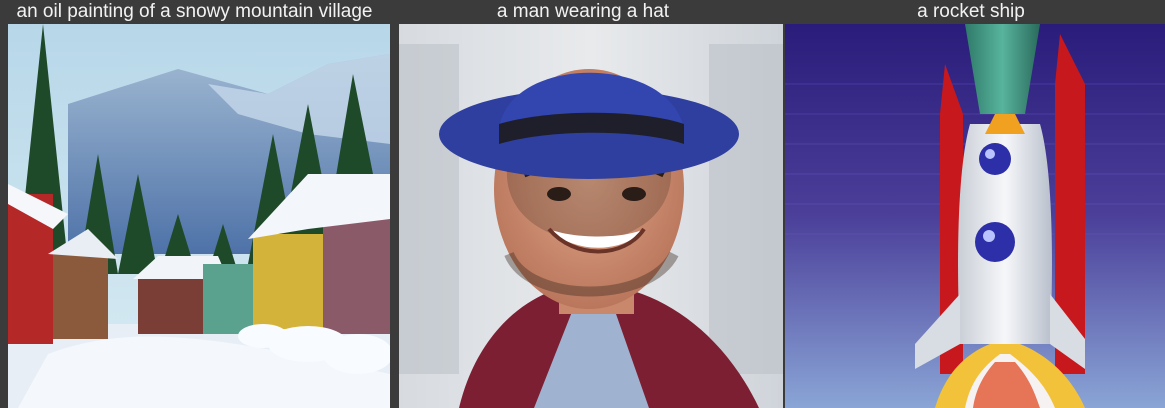 This screenshot has height=408, width=1165. Describe the element at coordinates (583, 11) in the screenshot. I see `caption-man-hat: a man wearing a hat` at that location.